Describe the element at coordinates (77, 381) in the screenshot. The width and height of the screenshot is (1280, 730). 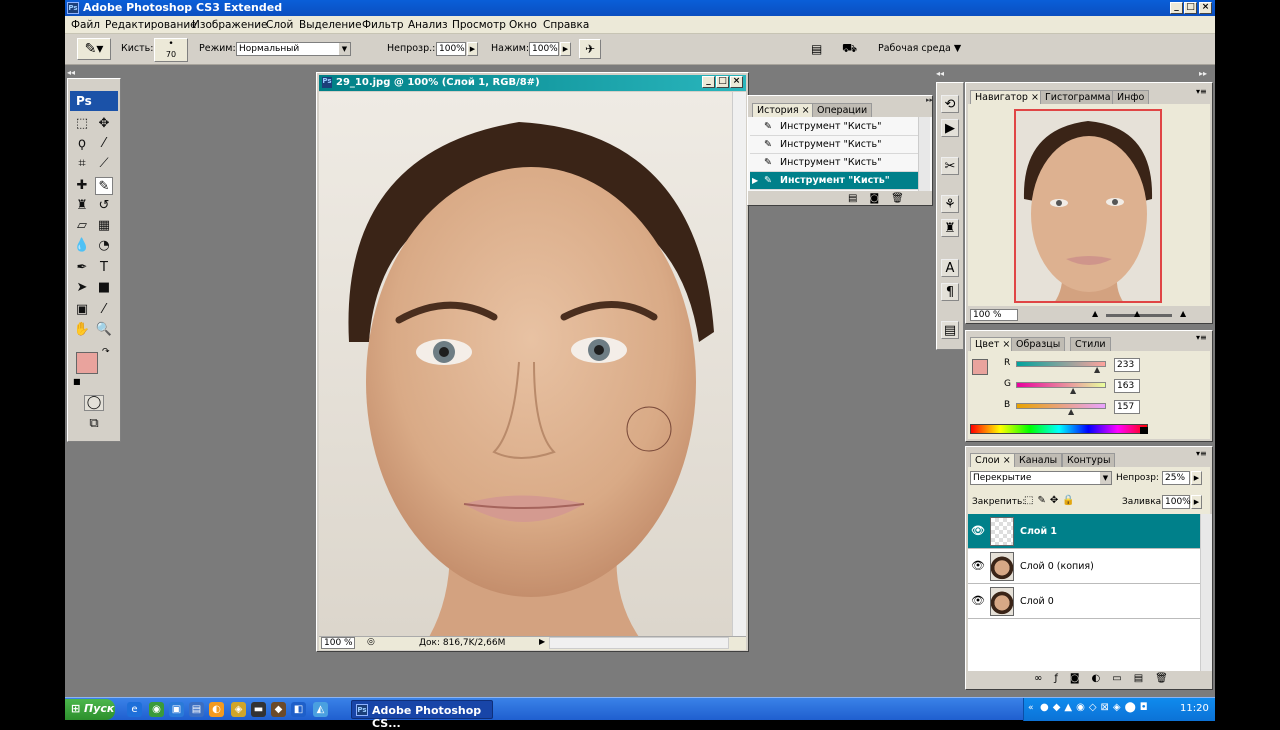
I see `default-colors-icon: ■` at that location.